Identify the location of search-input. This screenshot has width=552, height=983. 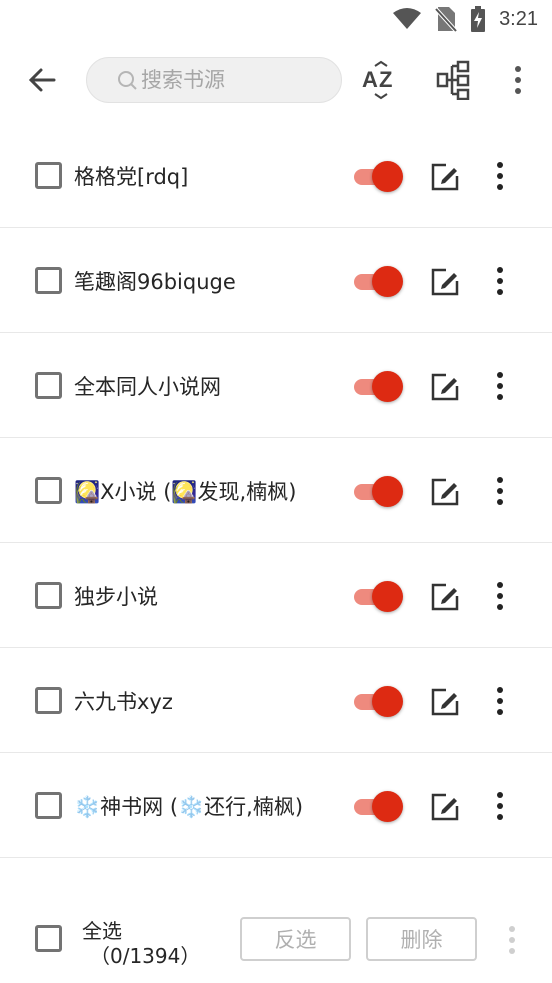
(236, 80).